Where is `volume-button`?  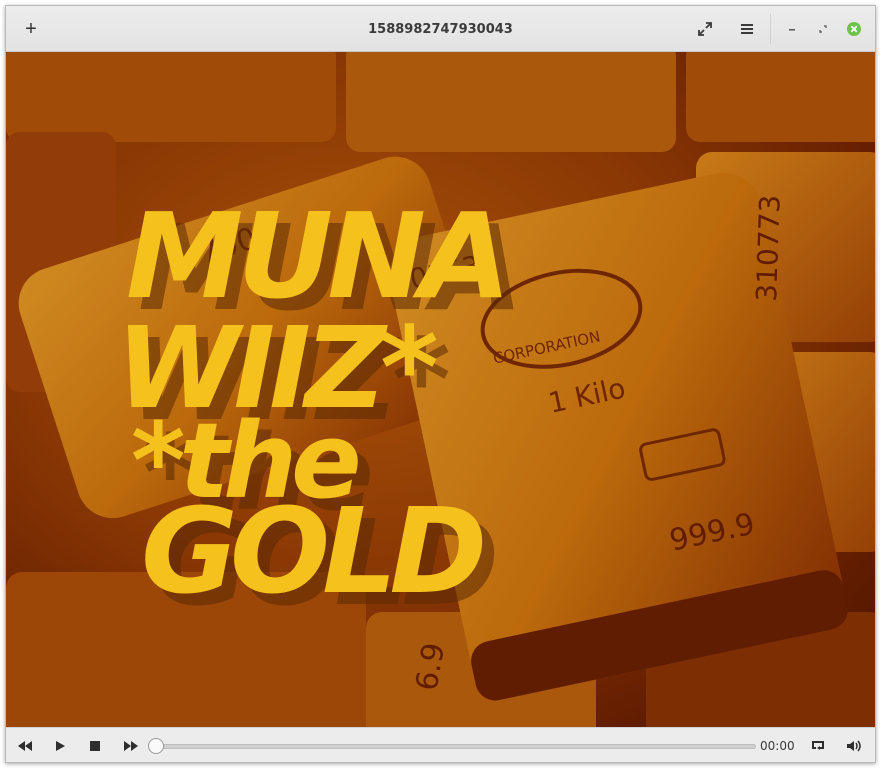
volume-button is located at coordinates (854, 746).